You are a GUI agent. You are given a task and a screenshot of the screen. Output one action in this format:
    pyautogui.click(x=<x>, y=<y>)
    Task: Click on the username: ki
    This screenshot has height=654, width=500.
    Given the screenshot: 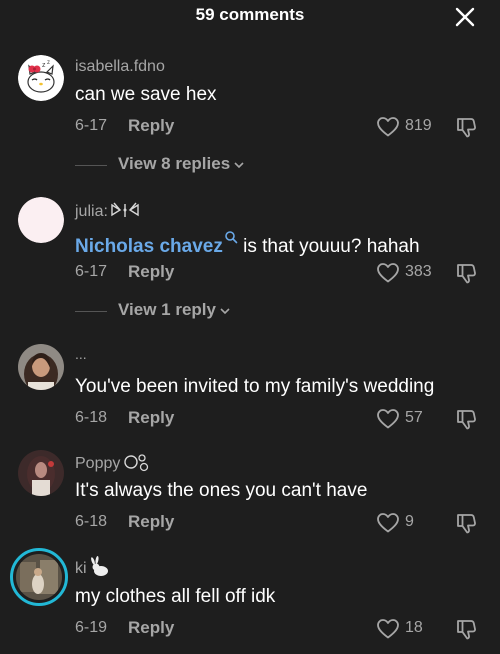 What is the action you would take?
    pyautogui.click(x=93, y=567)
    